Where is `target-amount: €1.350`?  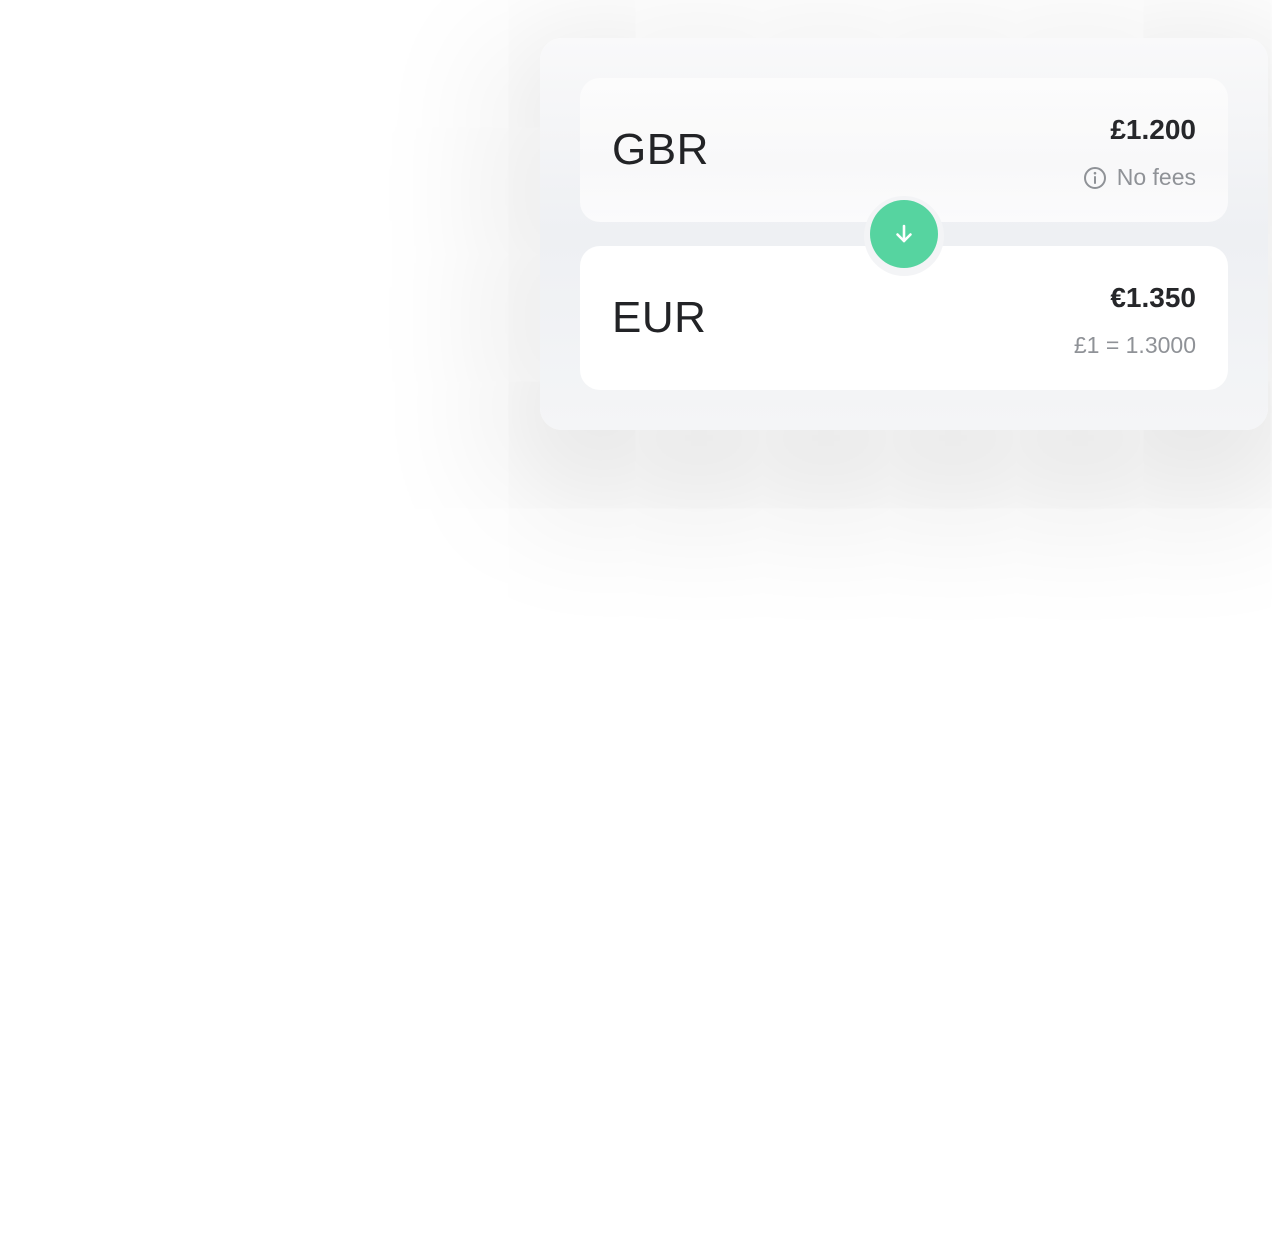
target-amount: €1.350 is located at coordinates (1153, 297).